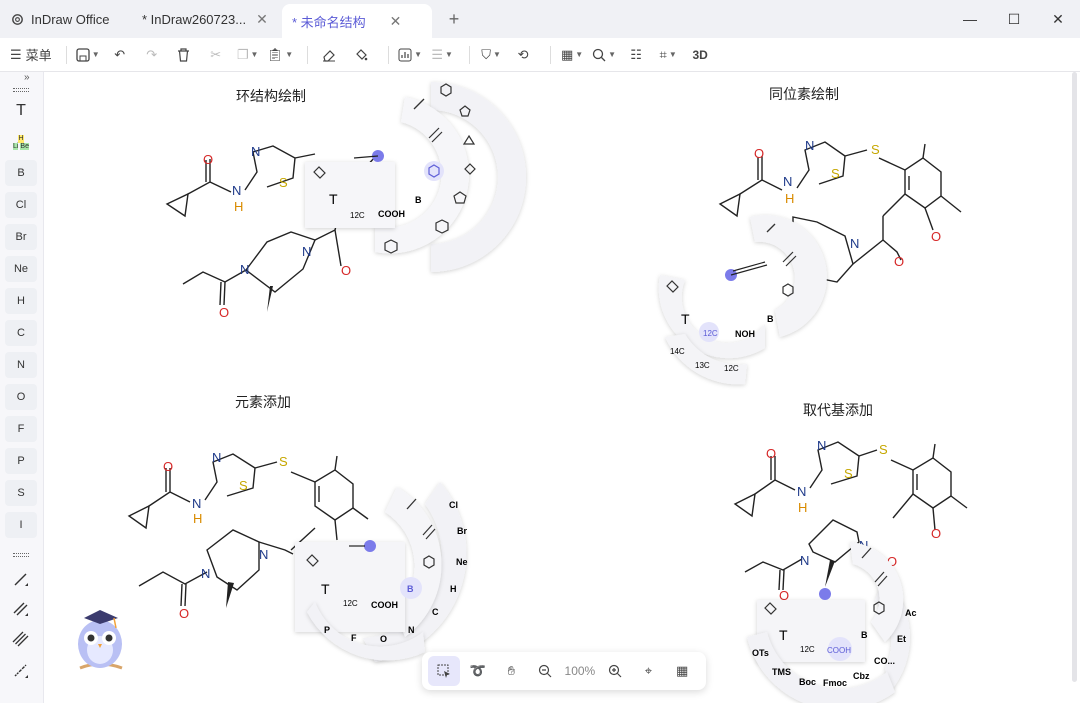 The image size is (1080, 703). Describe the element at coordinates (760, 653) in the screenshot. I see `group-ots: OTs` at that location.